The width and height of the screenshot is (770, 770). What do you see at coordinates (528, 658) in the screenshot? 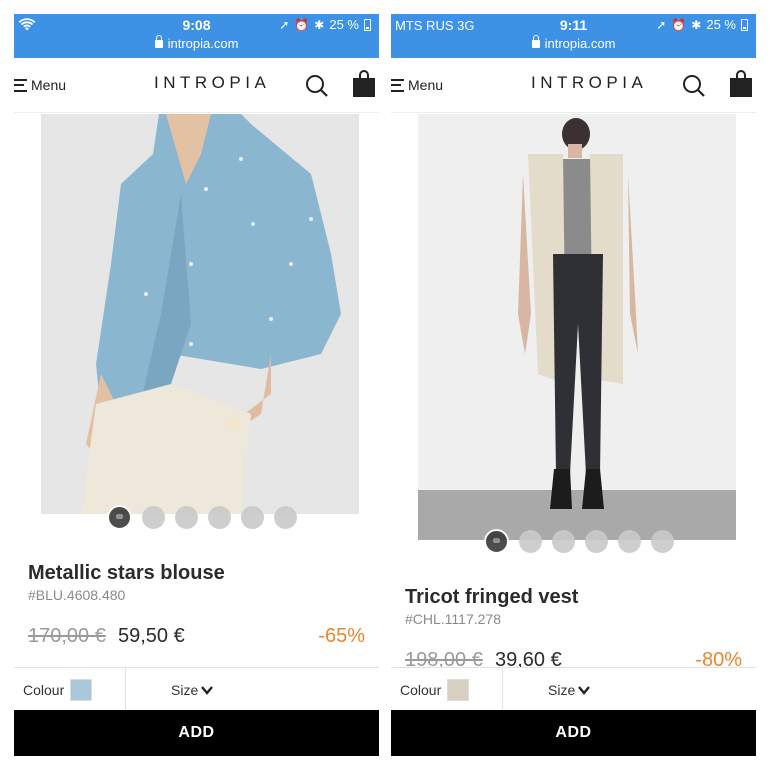
I see `sale-price: 39,60 €` at bounding box center [528, 658].